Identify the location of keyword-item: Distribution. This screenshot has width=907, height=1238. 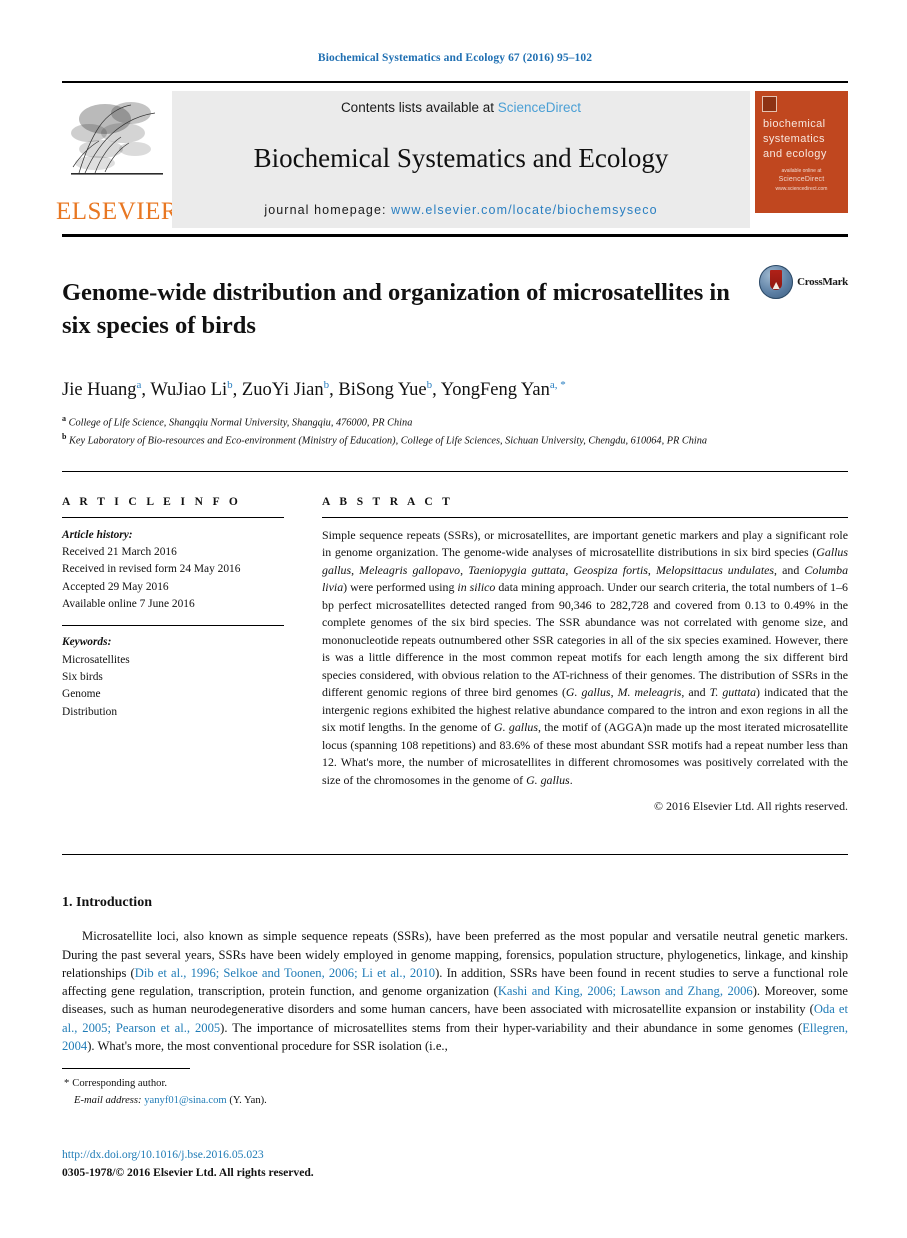
(90, 711).